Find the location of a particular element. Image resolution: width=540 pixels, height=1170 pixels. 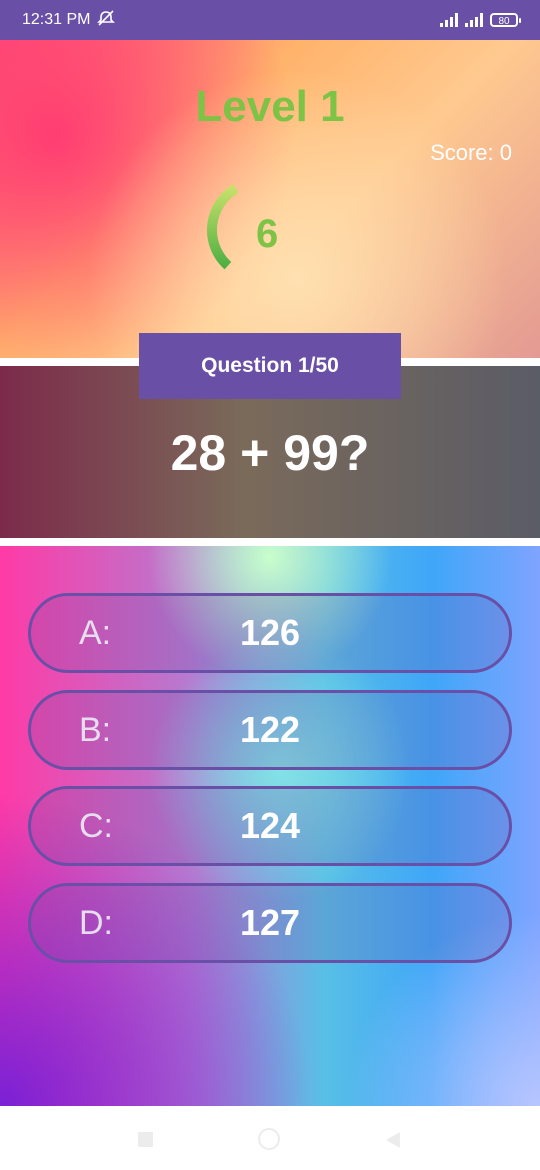

status-bar: 12:31 PM 80 is located at coordinates (270, 20).